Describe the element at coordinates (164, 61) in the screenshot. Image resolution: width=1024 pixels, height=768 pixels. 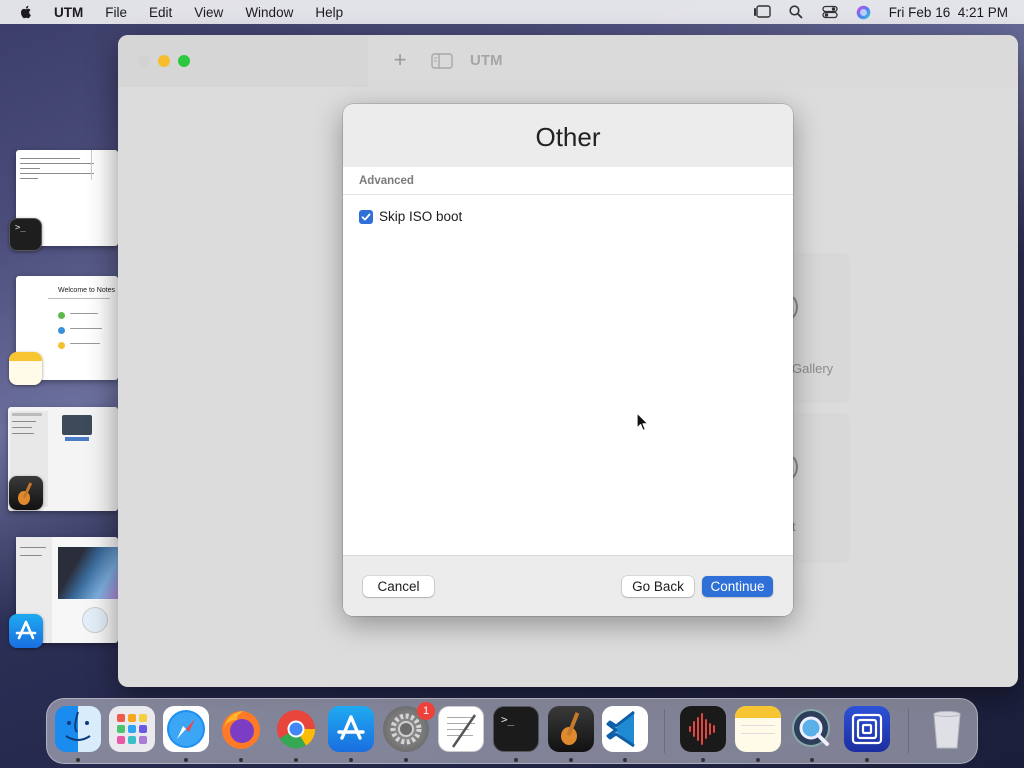
I see `minimize-button` at that location.